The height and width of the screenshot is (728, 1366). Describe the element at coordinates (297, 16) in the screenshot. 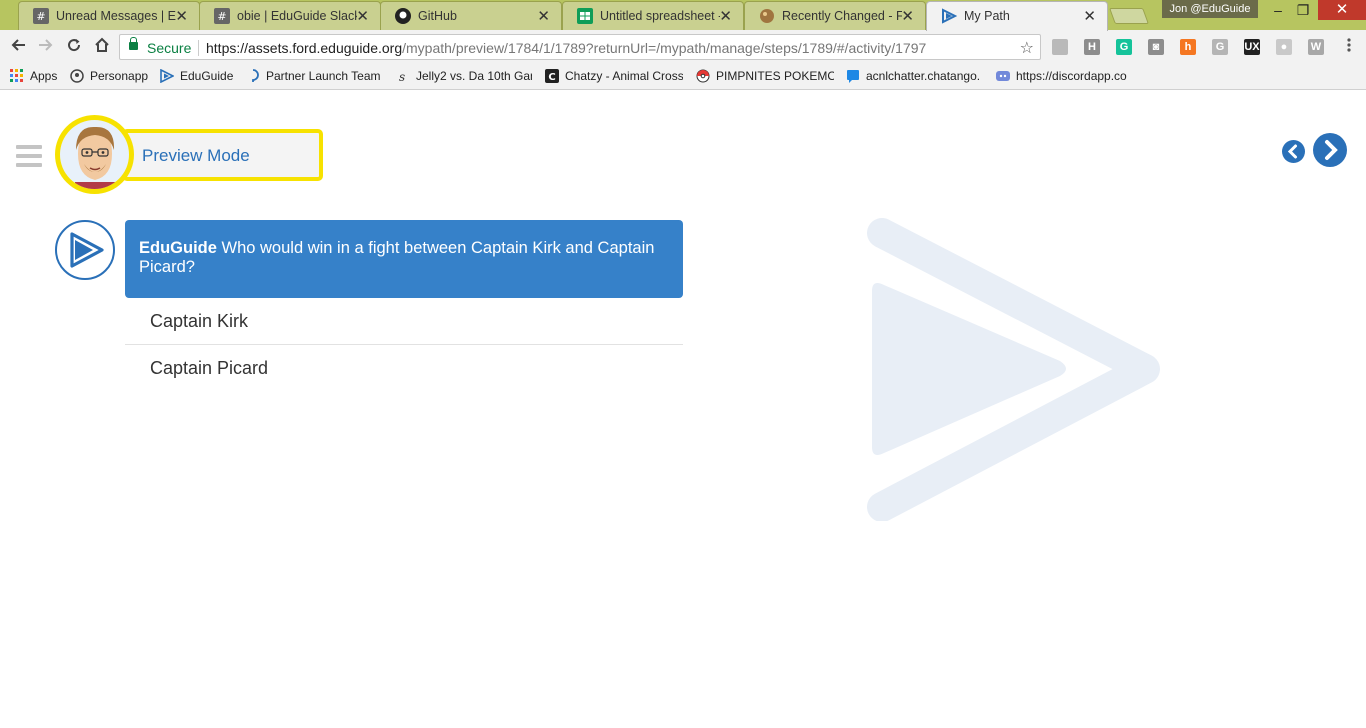

I see `tab-title: obie | EduGuide Slack` at that location.